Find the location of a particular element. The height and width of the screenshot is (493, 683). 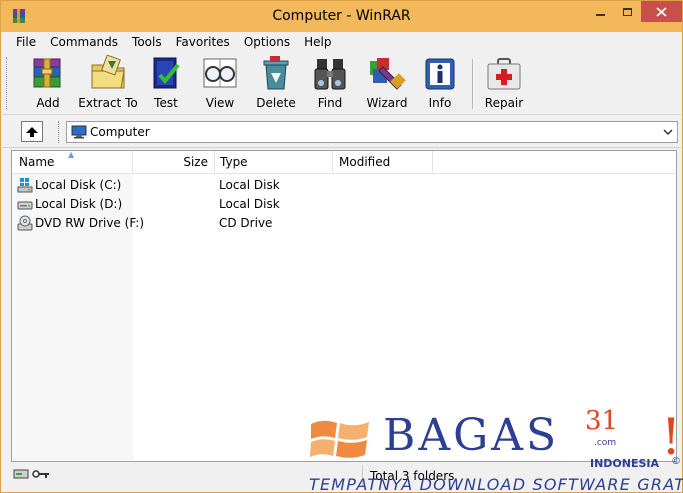

title-bar: Computer - WinRAR is located at coordinates (341, 16).